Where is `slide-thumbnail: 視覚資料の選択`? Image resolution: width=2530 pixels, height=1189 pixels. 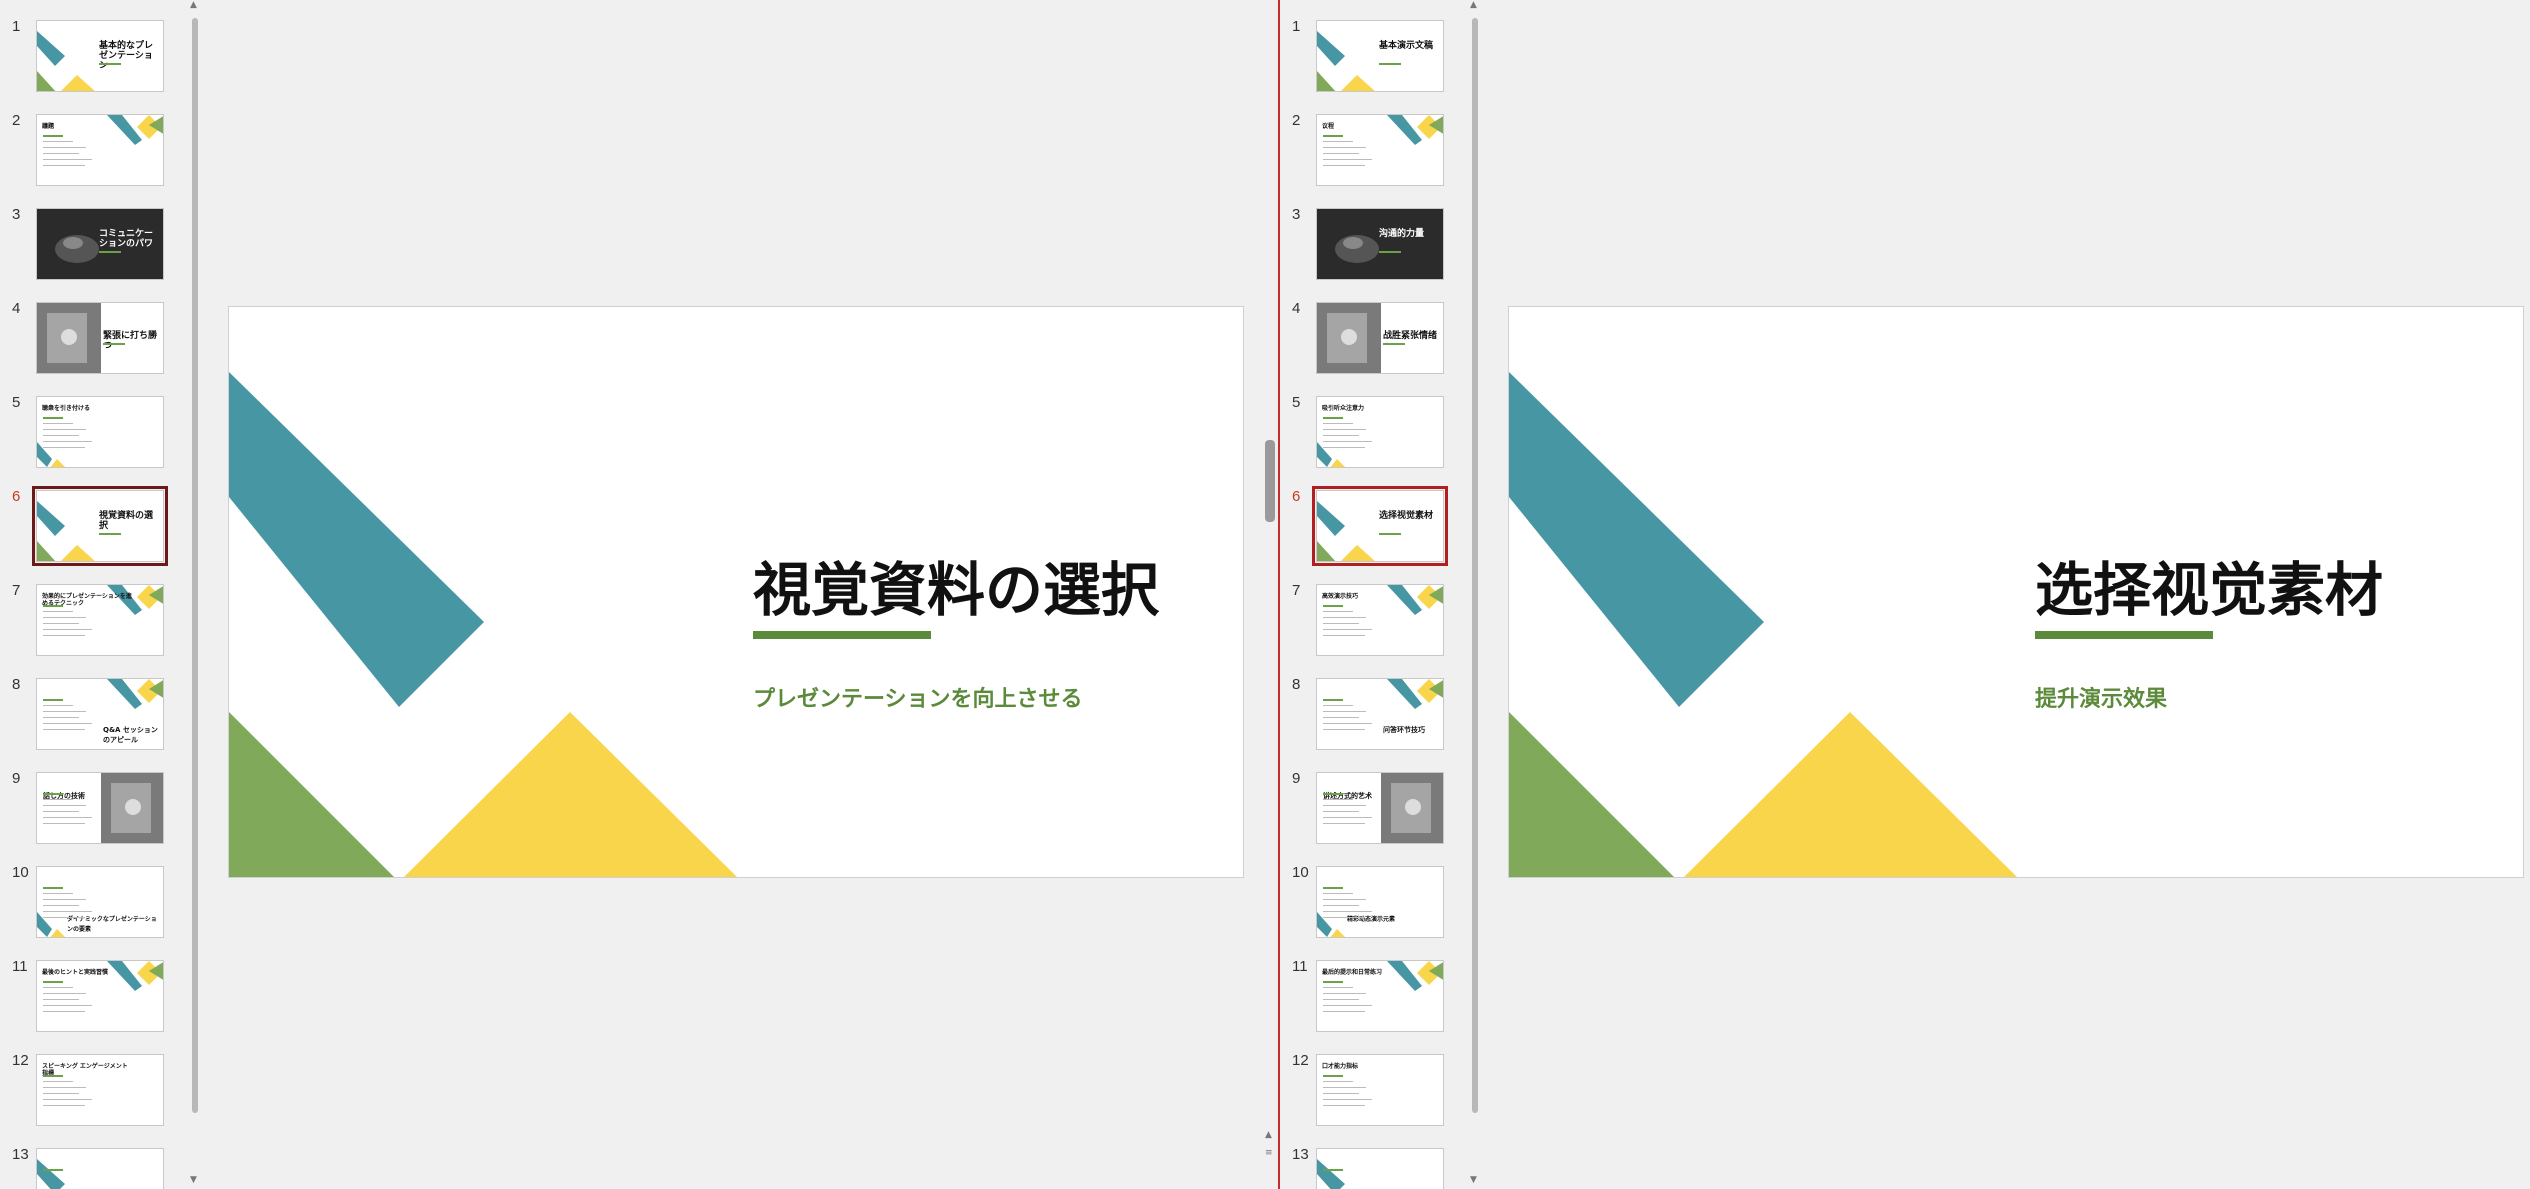
slide-thumbnail: 視覚資料の選択 is located at coordinates (100, 526).